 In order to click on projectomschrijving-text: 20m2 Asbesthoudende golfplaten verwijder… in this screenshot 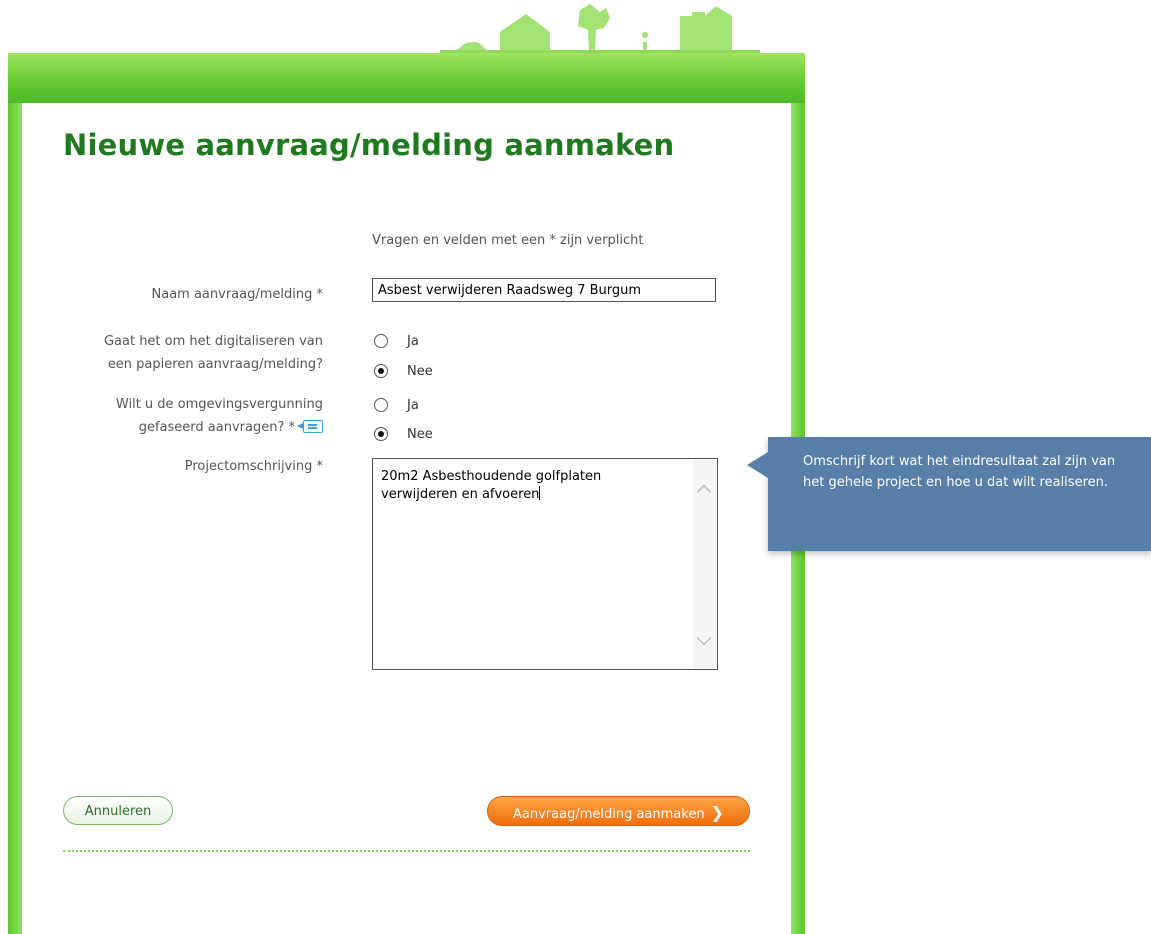, I will do `click(531, 486)`.